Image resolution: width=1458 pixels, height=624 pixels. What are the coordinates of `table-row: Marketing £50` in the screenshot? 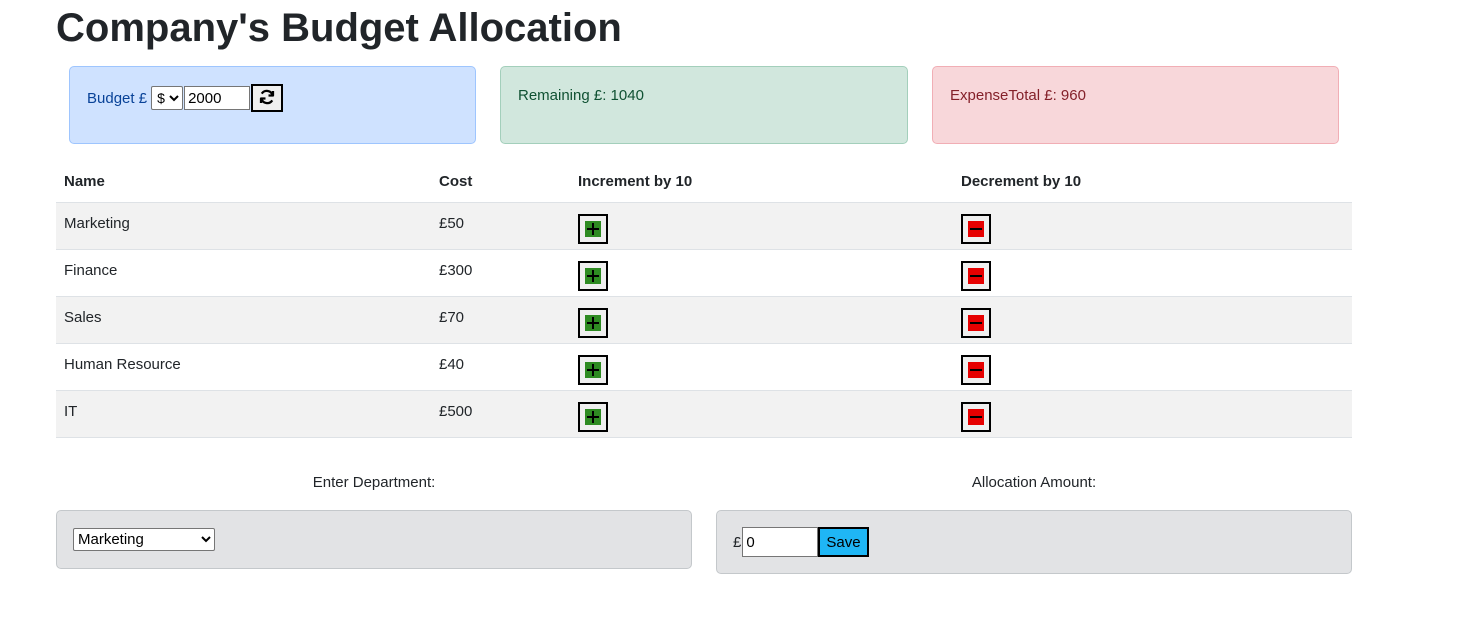 It's located at (704, 226).